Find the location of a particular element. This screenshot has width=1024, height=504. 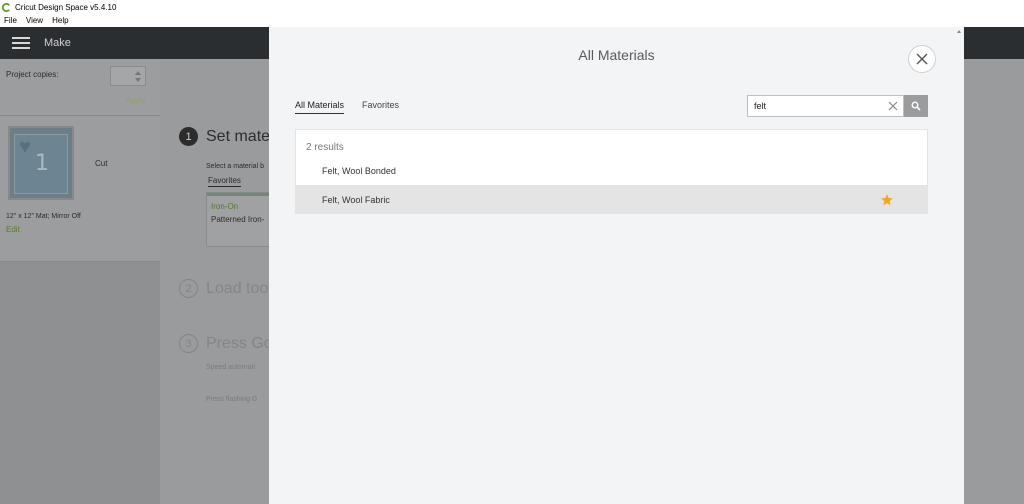

project-copies-label: Project copies: is located at coordinates (32, 74).